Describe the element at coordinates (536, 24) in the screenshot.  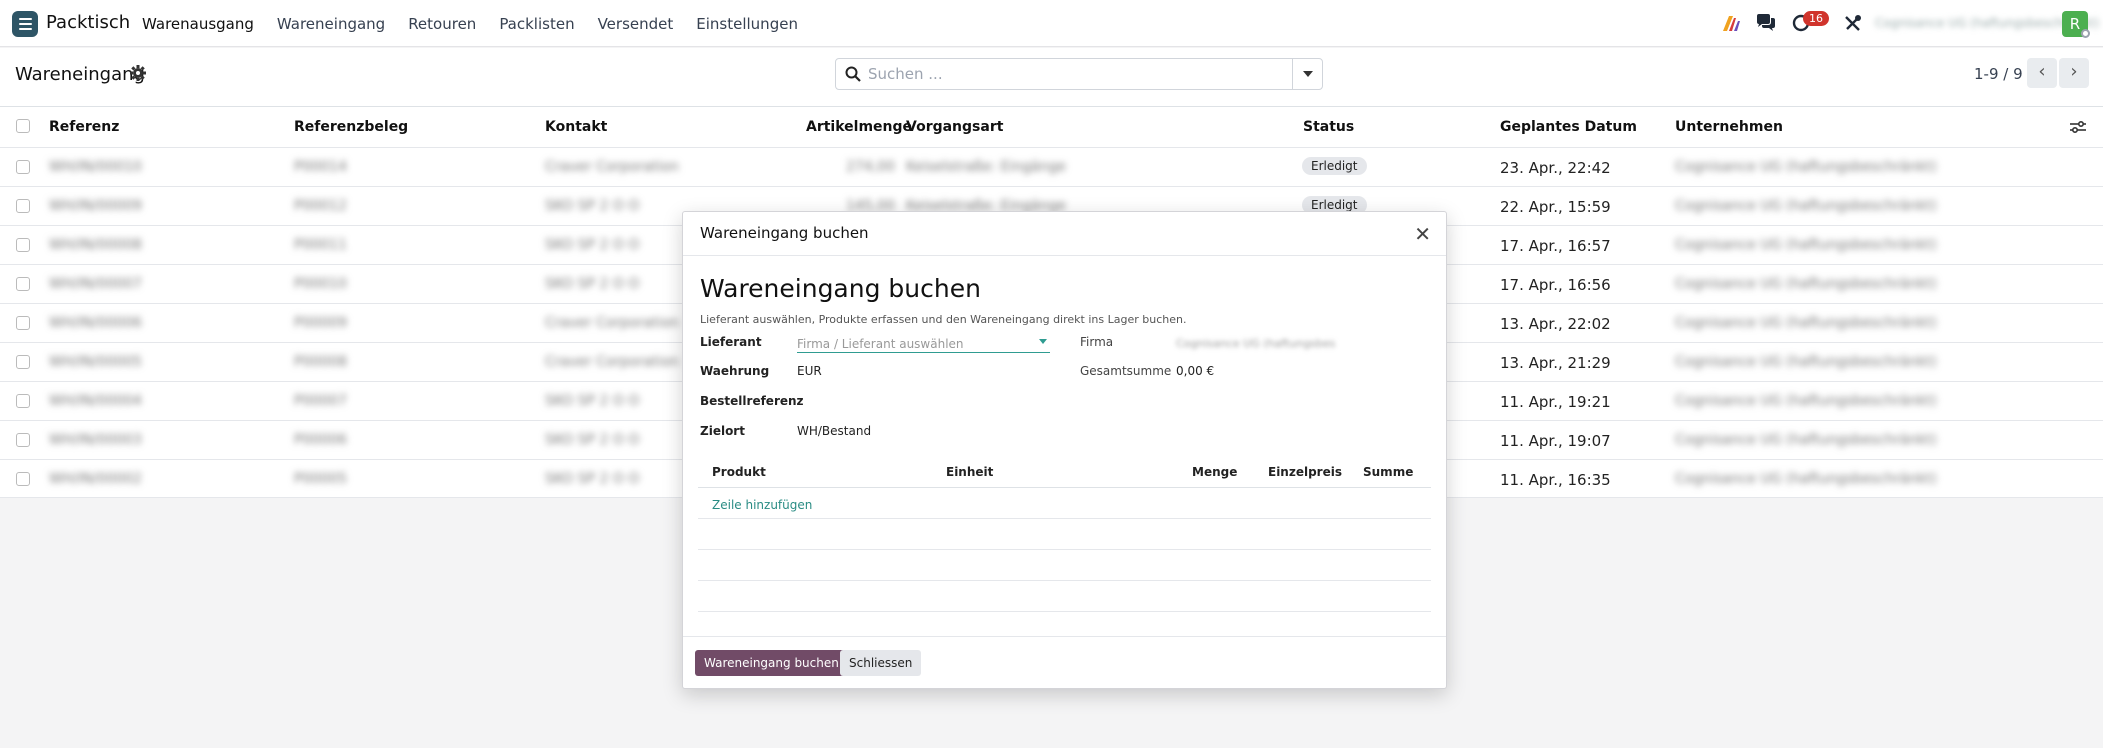
I see `menu-packlisten: Packlisten` at that location.